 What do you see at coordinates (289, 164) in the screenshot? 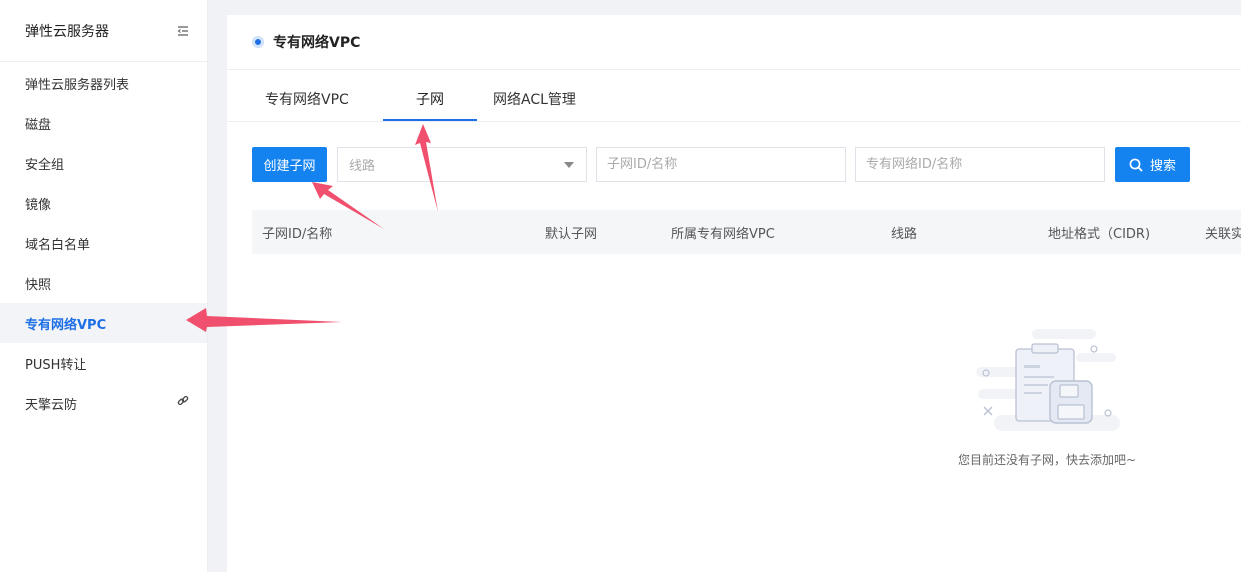
I see `create-subnet-button: 创建子网` at bounding box center [289, 164].